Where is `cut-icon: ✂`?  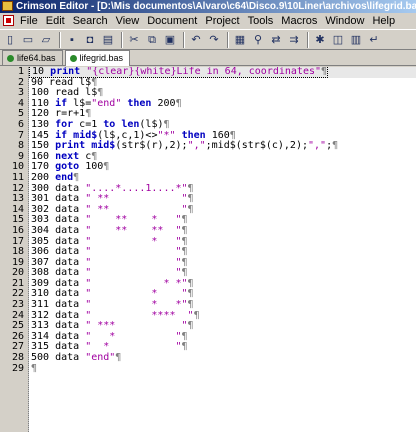 cut-icon: ✂ is located at coordinates (134, 40).